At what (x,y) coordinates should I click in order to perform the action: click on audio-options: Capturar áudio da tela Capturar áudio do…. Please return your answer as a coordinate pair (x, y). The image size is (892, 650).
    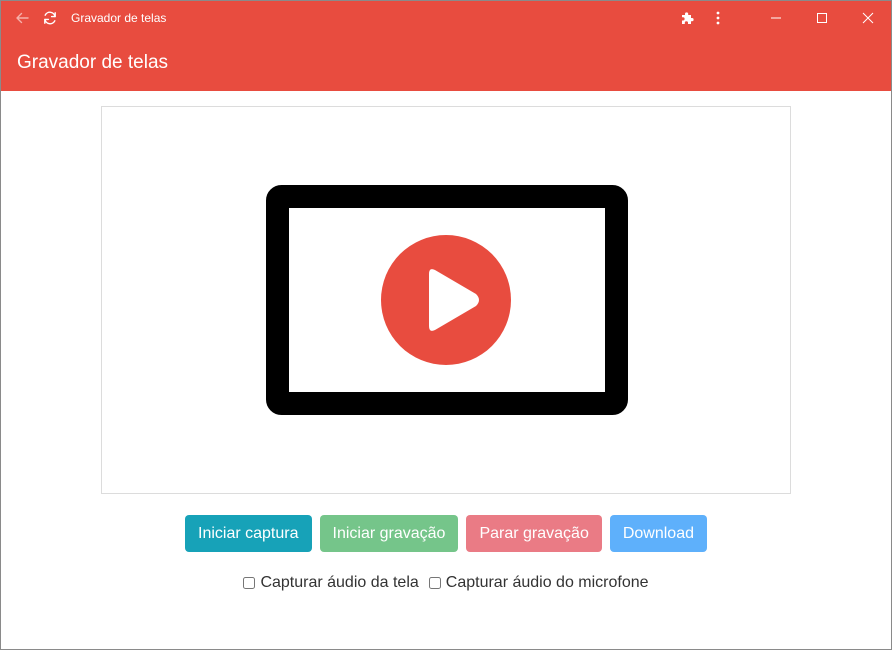
    Looking at the image, I should click on (446, 583).